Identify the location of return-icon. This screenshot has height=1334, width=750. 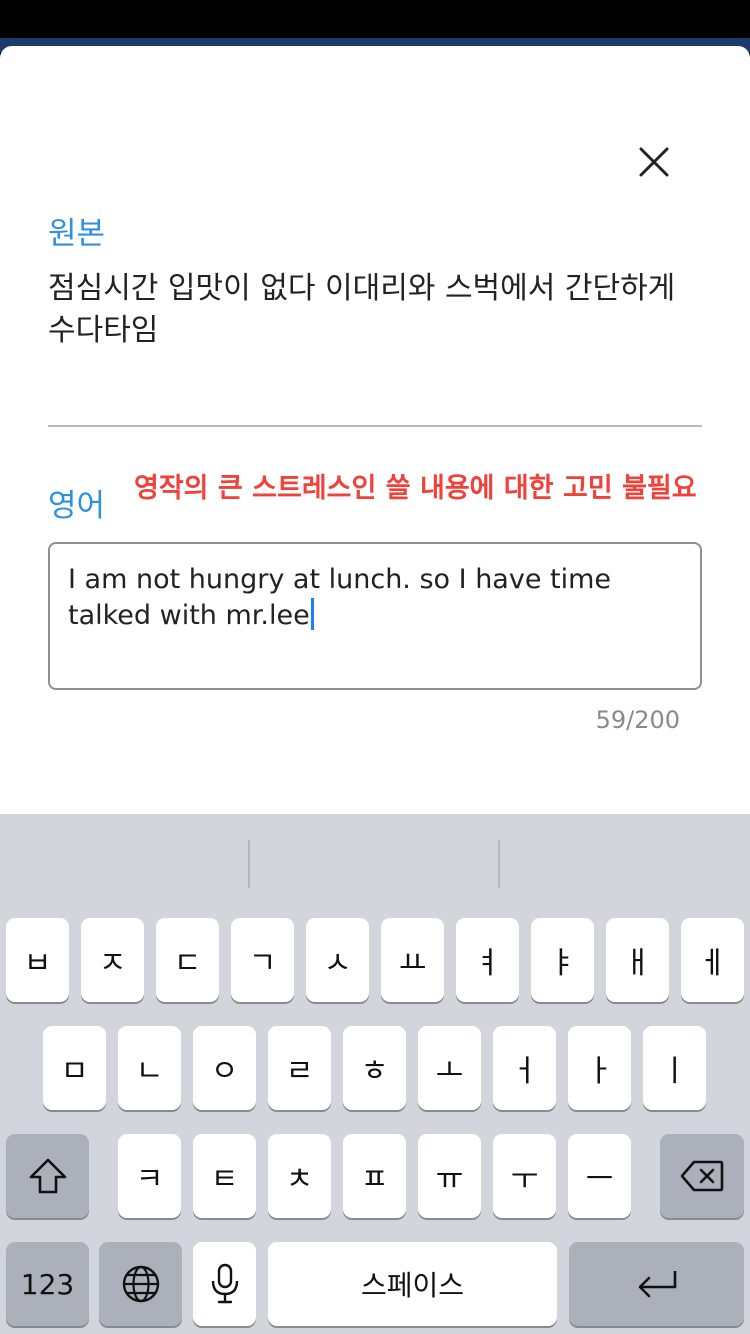
(657, 1284).